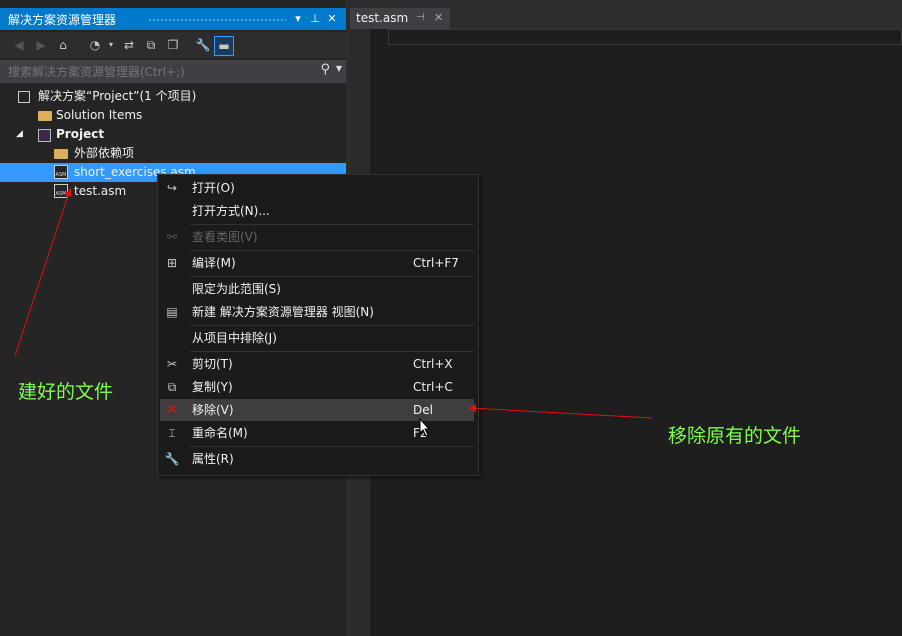 This screenshot has width=902, height=636. Describe the element at coordinates (317, 338) in the screenshot. I see `menu-item-exclude-from-project: 从项目中排除(J)` at that location.